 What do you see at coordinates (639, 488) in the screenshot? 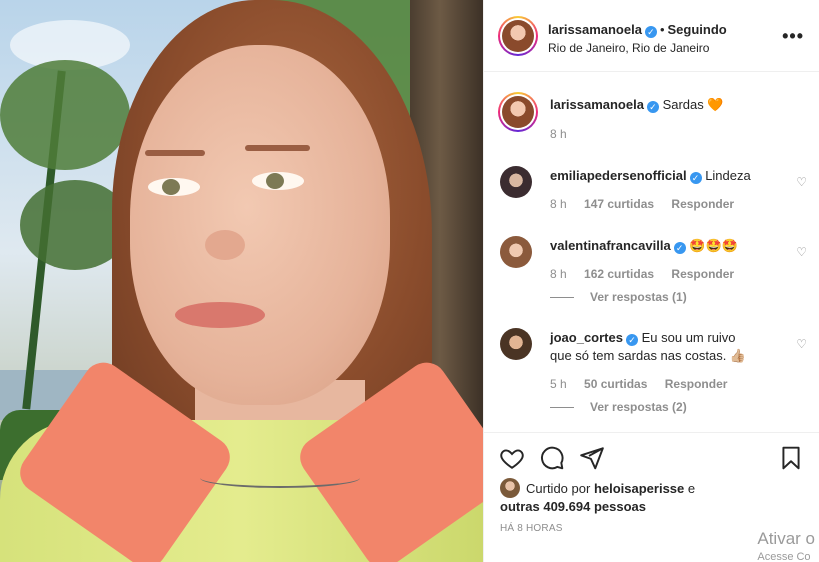
I see `liker-username: heloisaperisse` at bounding box center [639, 488].